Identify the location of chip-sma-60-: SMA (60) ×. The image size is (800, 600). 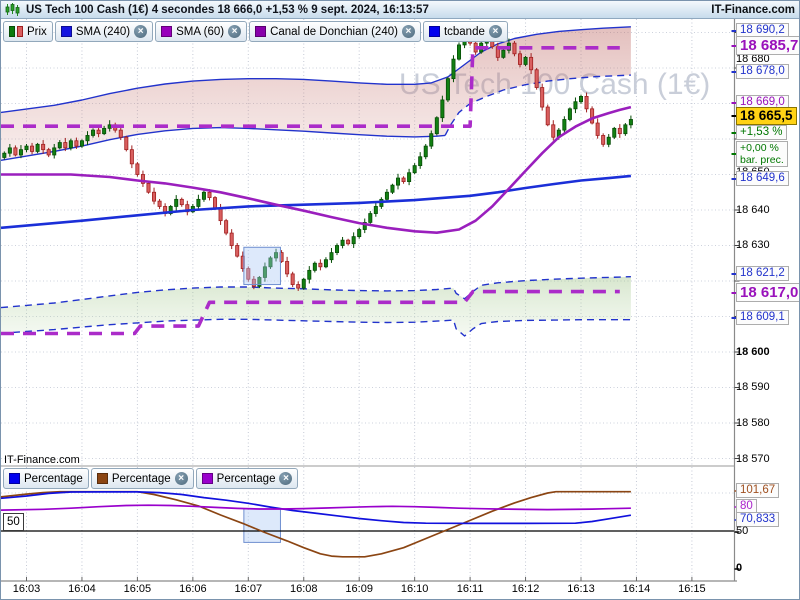
(201, 31).